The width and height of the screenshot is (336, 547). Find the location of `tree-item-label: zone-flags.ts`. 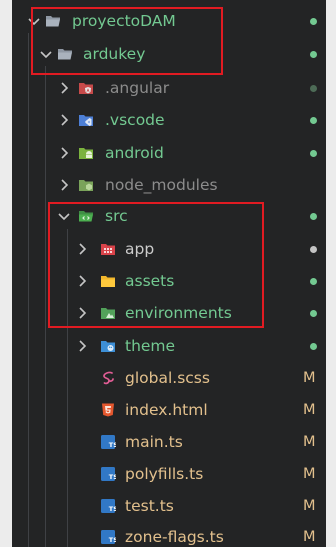

tree-item-label: zone-flags.ts is located at coordinates (174, 537).